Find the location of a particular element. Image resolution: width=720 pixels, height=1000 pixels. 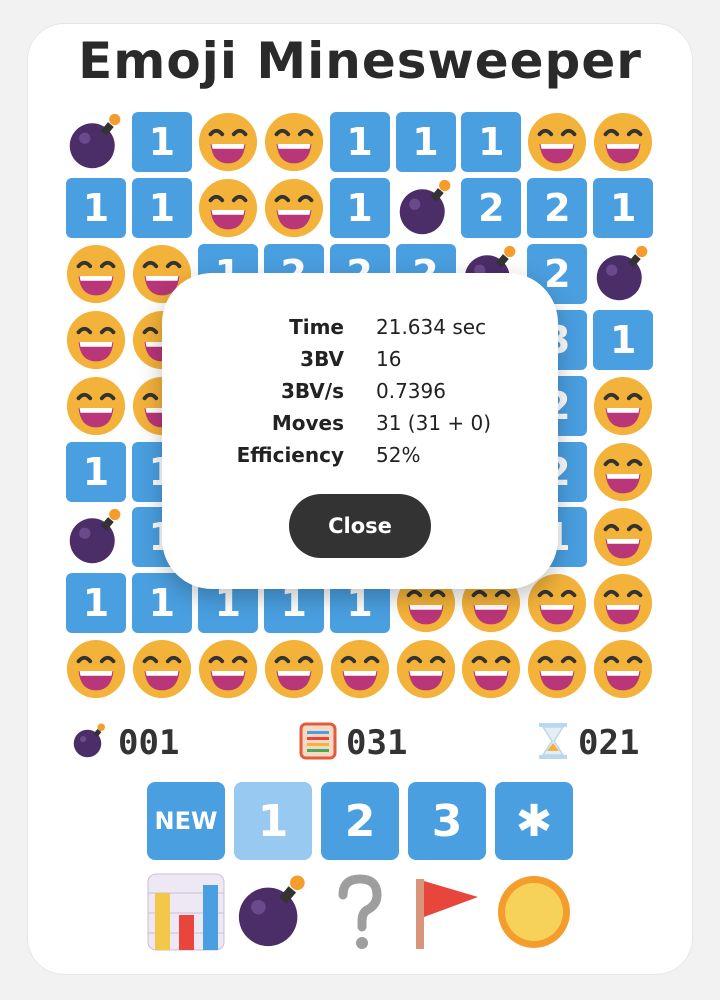

moves-count: 031 is located at coordinates (377, 743).